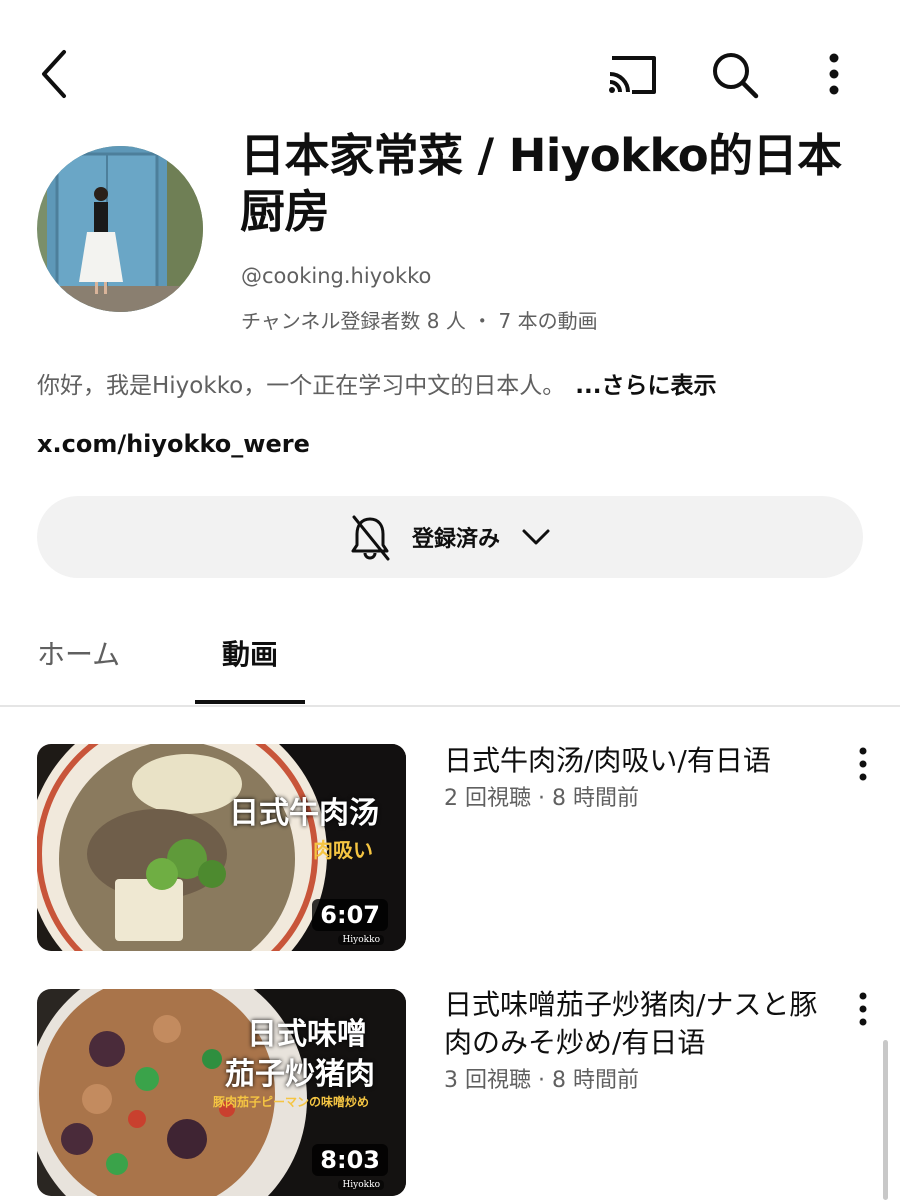  What do you see at coordinates (734, 74) in the screenshot?
I see `search-icon` at bounding box center [734, 74].